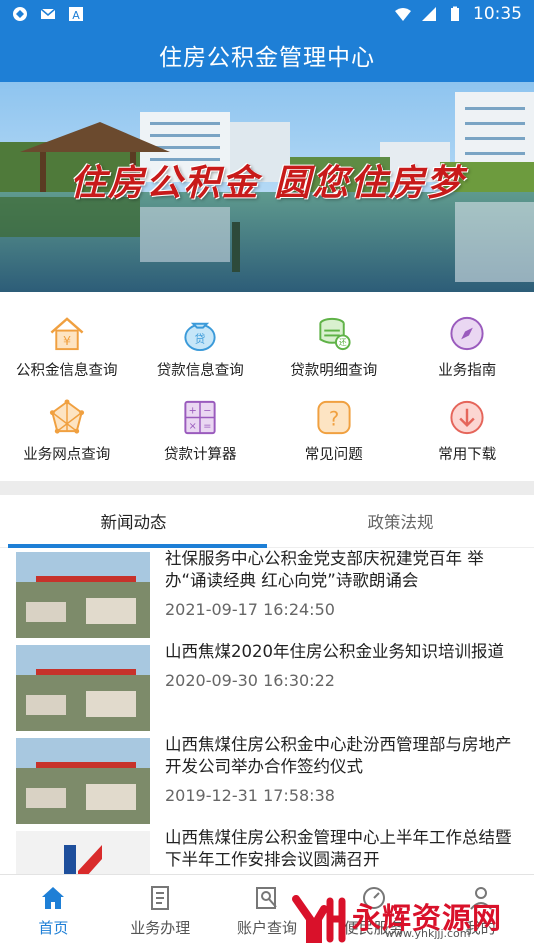  What do you see at coordinates (200, 369) in the screenshot?
I see `service-label: 贷款信息查询` at bounding box center [200, 369].